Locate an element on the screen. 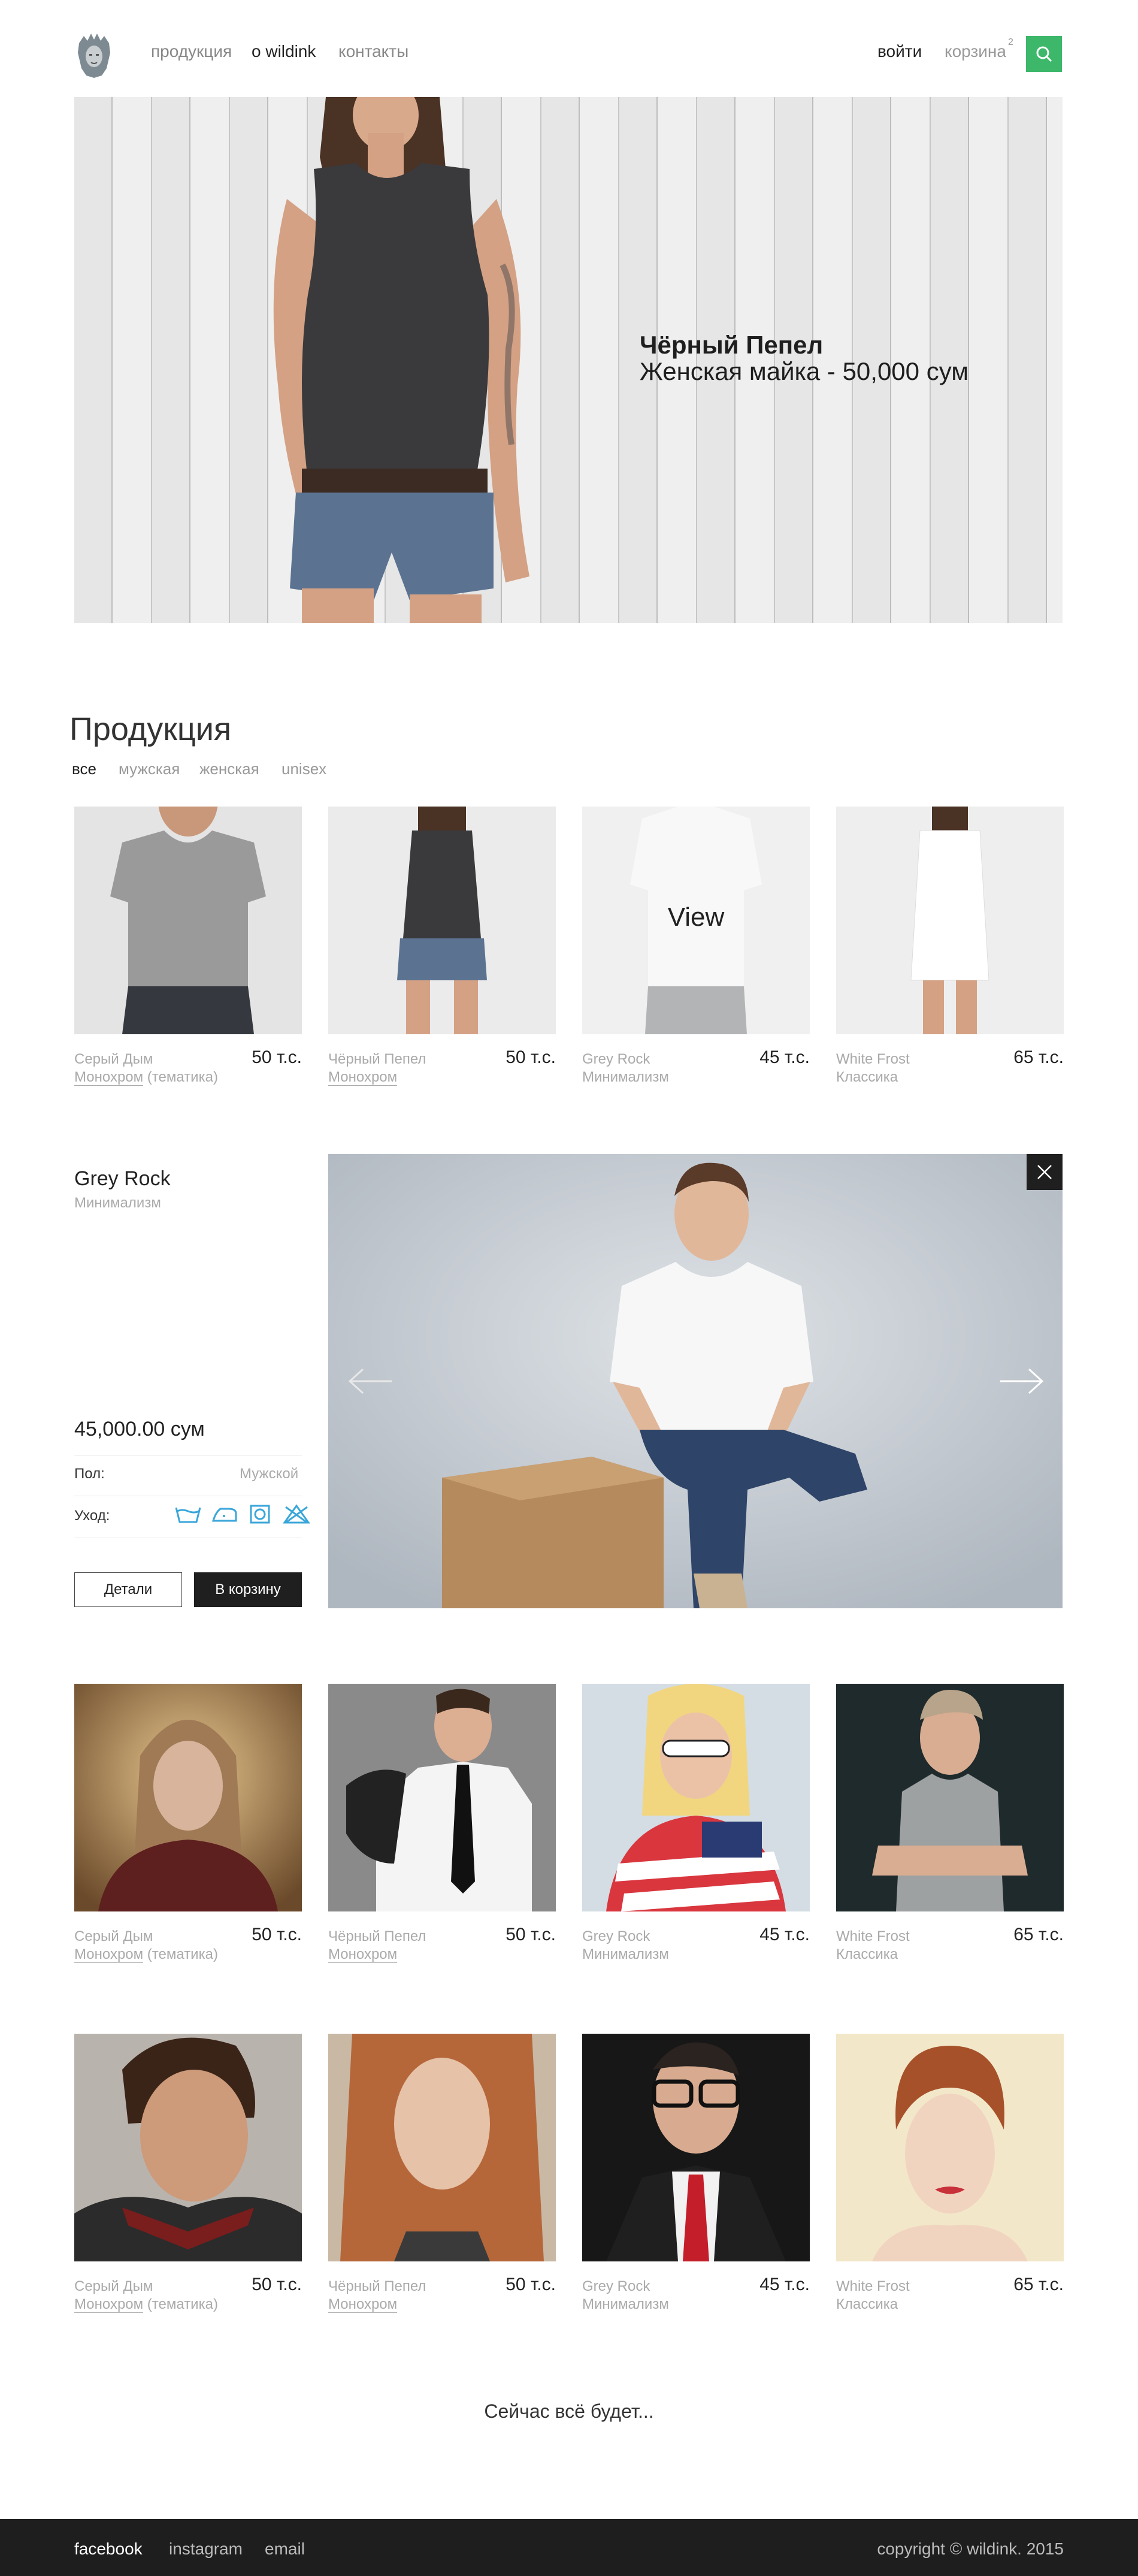  hero-subtitle: Женская майка - 50,000 сум is located at coordinates (804, 371).